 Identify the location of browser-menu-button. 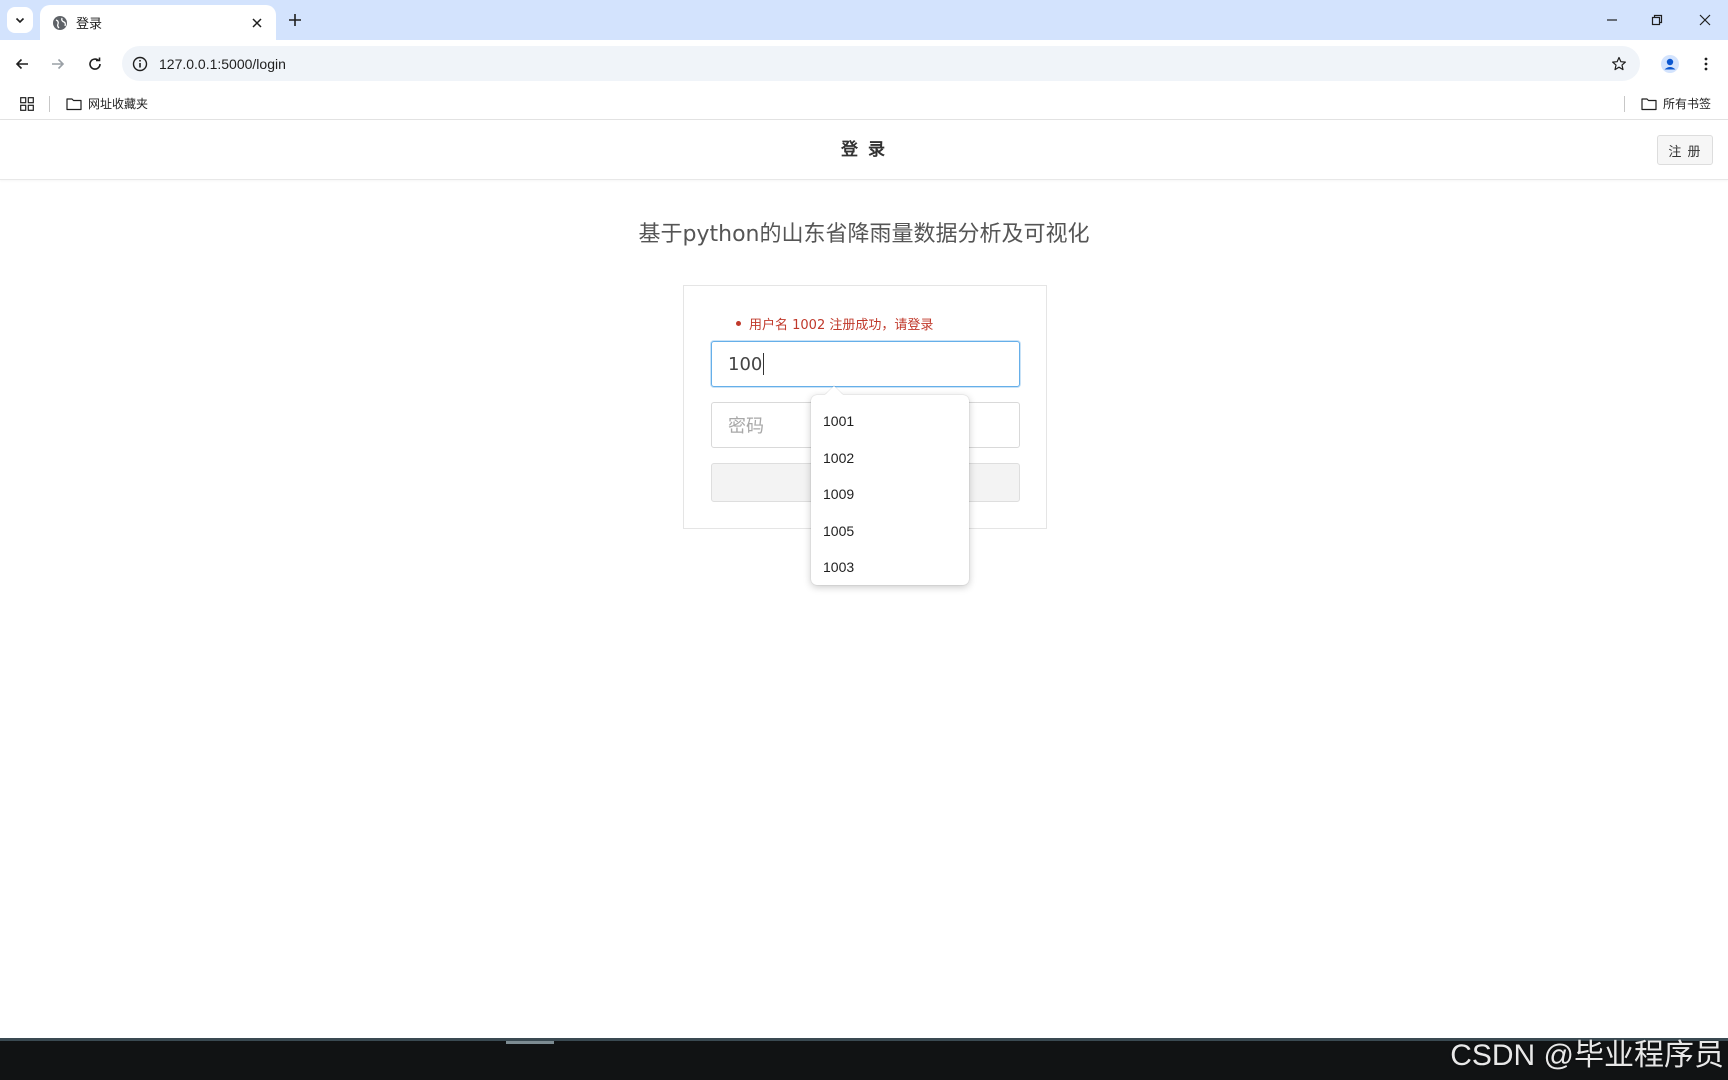
(1706, 64).